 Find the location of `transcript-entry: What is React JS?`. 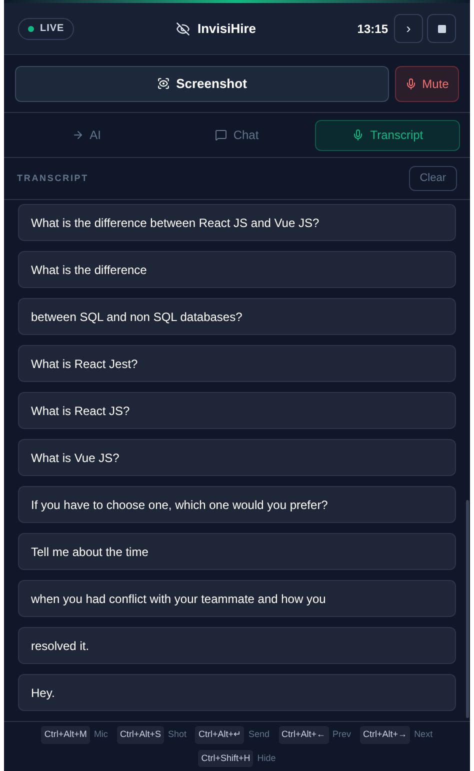

transcript-entry: What is React JS? is located at coordinates (237, 410).